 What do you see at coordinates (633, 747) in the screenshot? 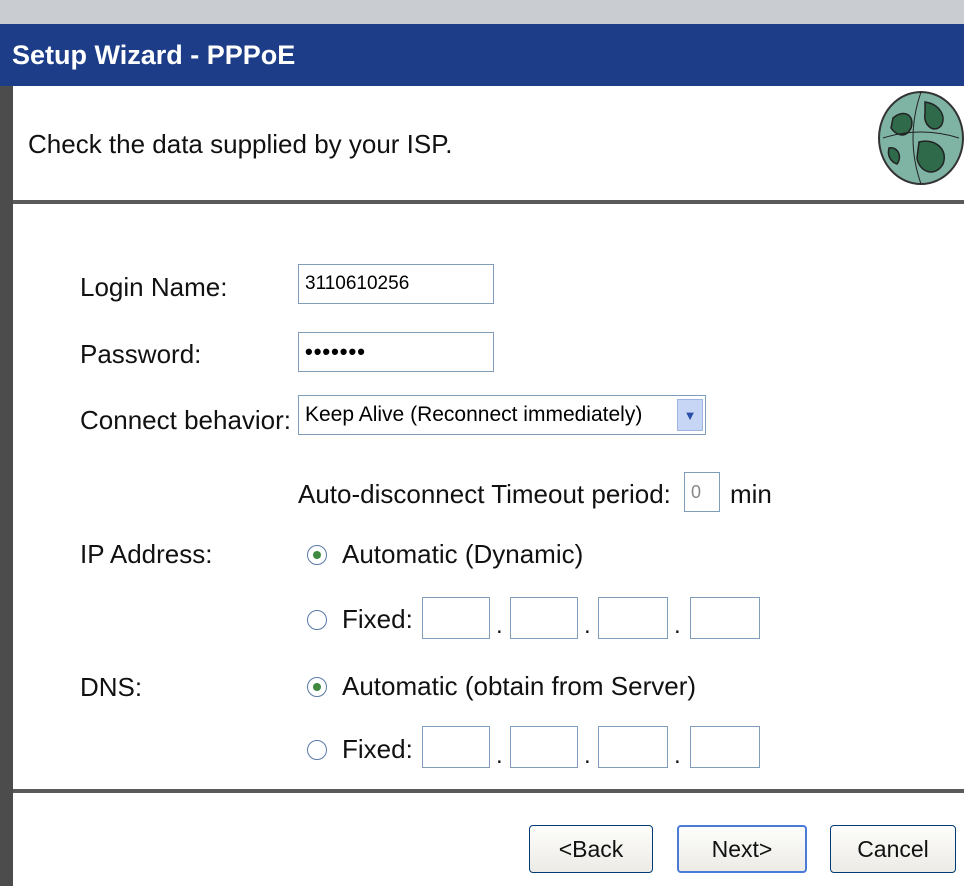
I see `dns-octet-3-input` at bounding box center [633, 747].